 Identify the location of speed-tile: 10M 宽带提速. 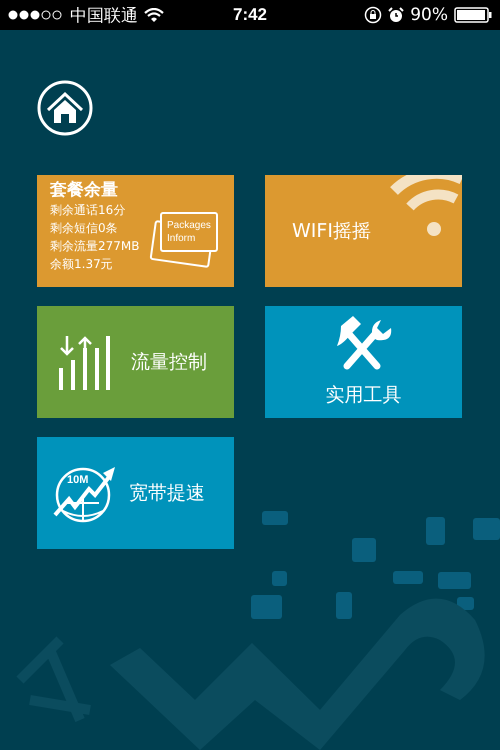
(135, 493).